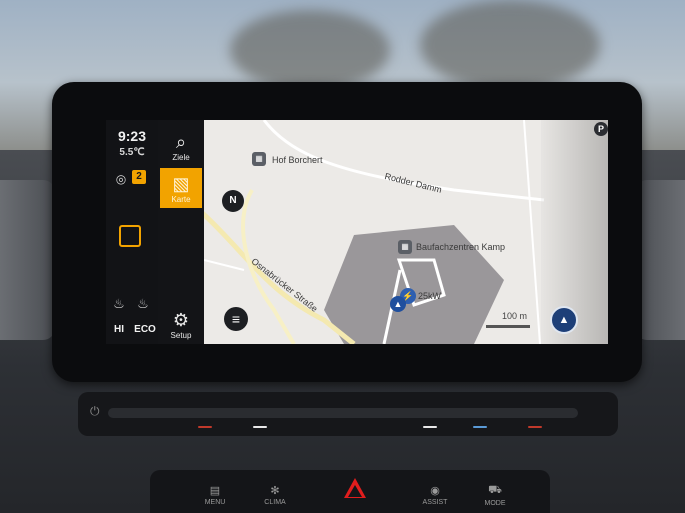 This screenshot has height=513, width=685. I want to click on hazard-icon-inner, so click(355, 491).